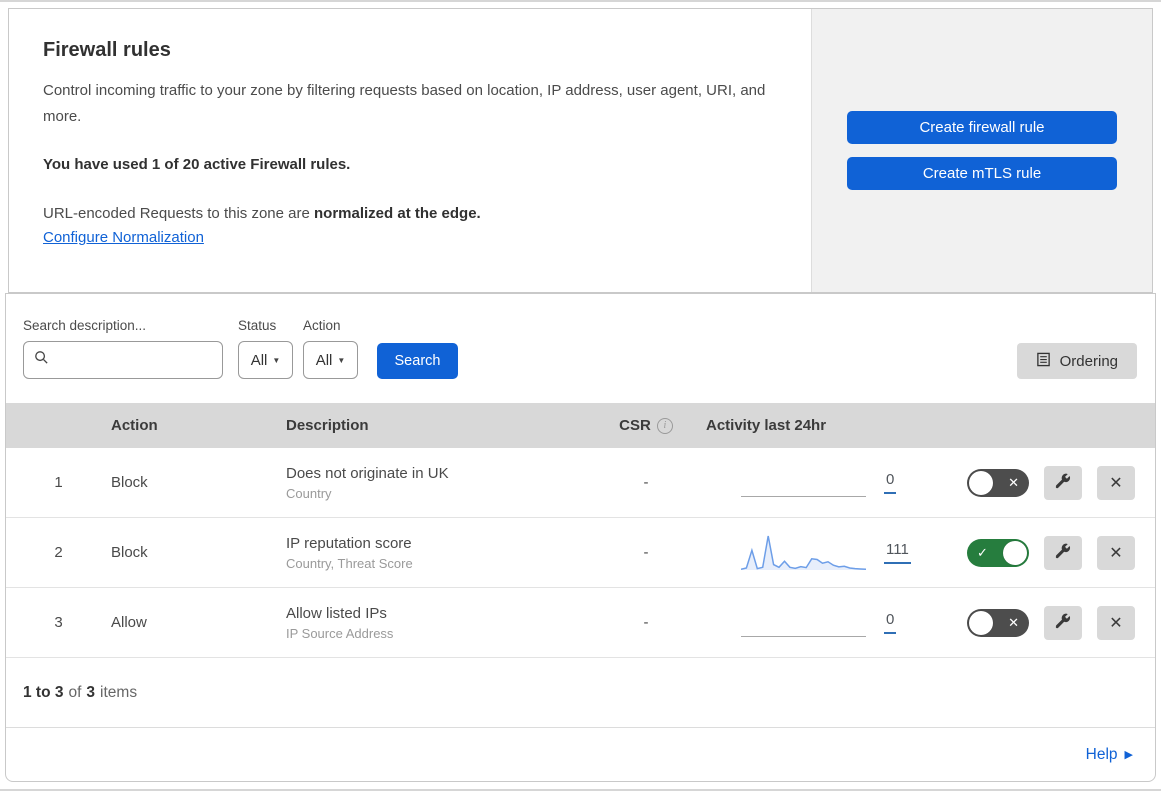  I want to click on rule-activity-cell: 111, so click(808, 553).